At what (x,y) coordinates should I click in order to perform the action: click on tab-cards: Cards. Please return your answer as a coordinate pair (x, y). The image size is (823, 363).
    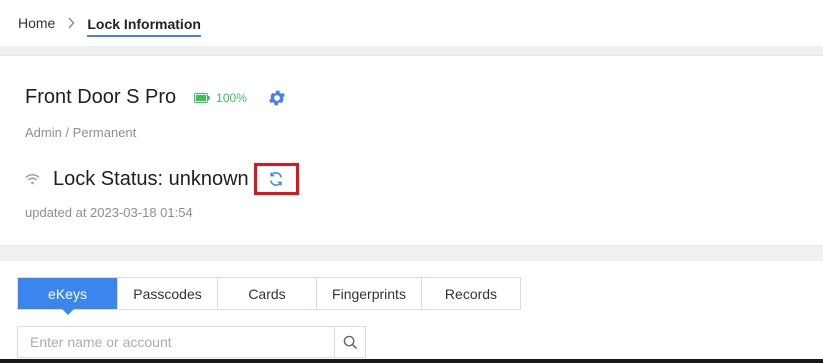
    Looking at the image, I should click on (267, 293).